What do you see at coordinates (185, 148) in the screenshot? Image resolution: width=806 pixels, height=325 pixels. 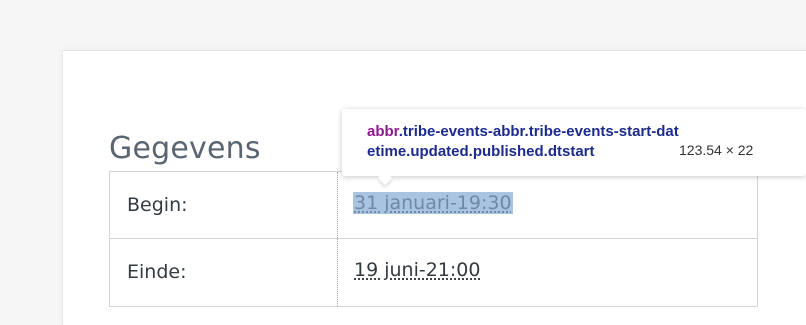 I see `section-heading: Gegevens` at bounding box center [185, 148].